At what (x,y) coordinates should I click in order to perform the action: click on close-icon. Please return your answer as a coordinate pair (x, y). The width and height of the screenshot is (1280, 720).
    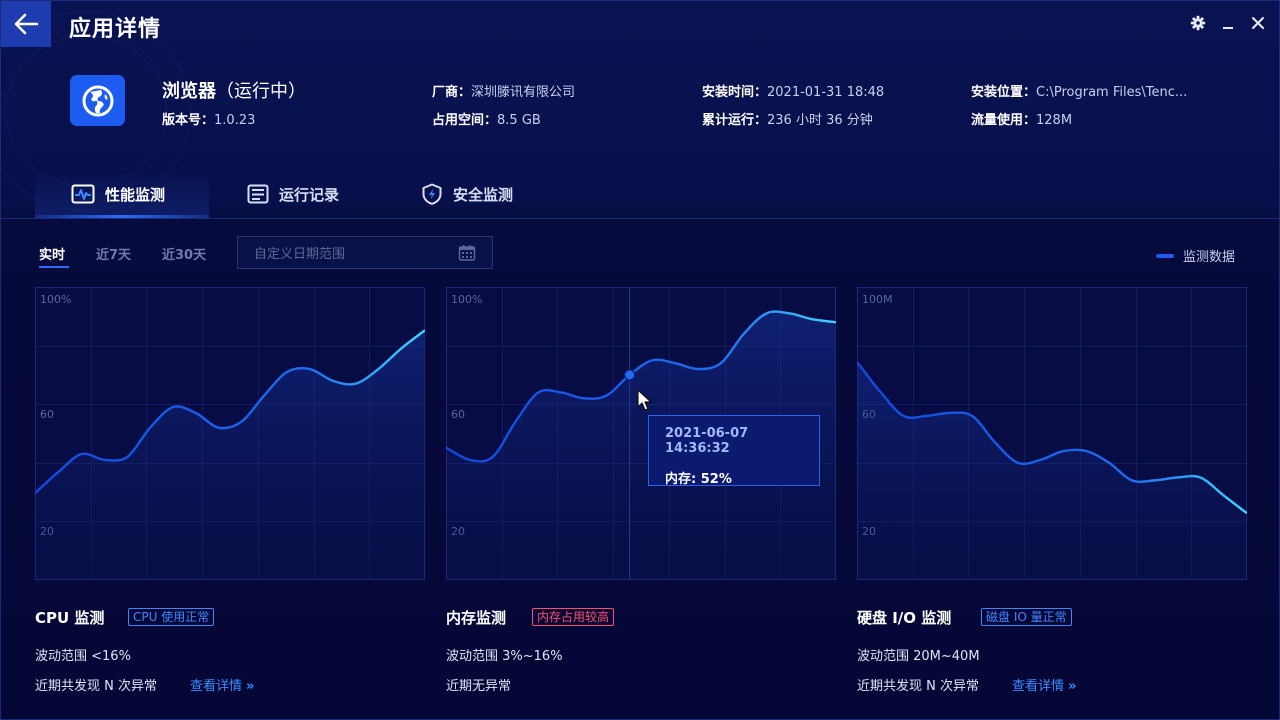
    Looking at the image, I should click on (1258, 23).